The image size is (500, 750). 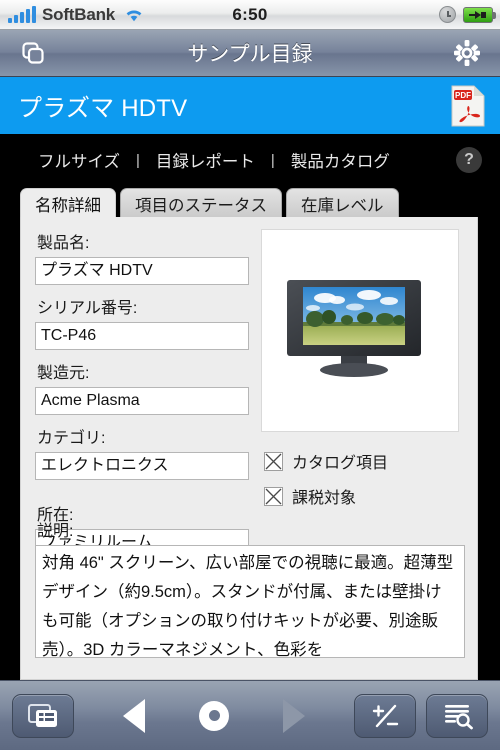 I want to click on label-manufacturer: 製造元:, so click(x=63, y=373).